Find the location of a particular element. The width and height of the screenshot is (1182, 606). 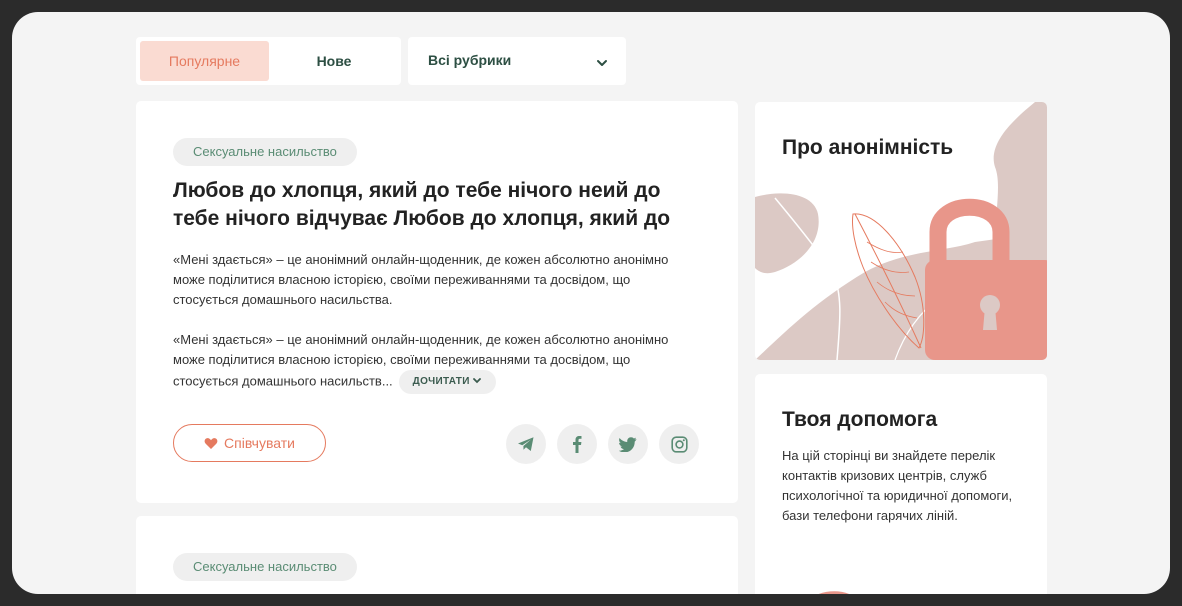

tab-popular: Популярне is located at coordinates (204, 61).